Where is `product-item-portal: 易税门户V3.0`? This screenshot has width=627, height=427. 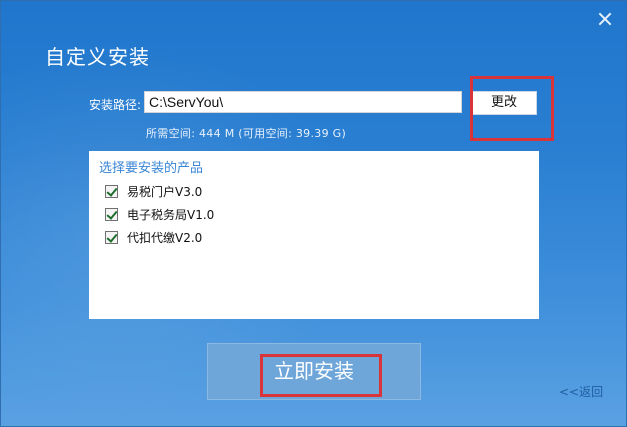
product-item-portal: 易税门户V3.0 is located at coordinates (153, 191).